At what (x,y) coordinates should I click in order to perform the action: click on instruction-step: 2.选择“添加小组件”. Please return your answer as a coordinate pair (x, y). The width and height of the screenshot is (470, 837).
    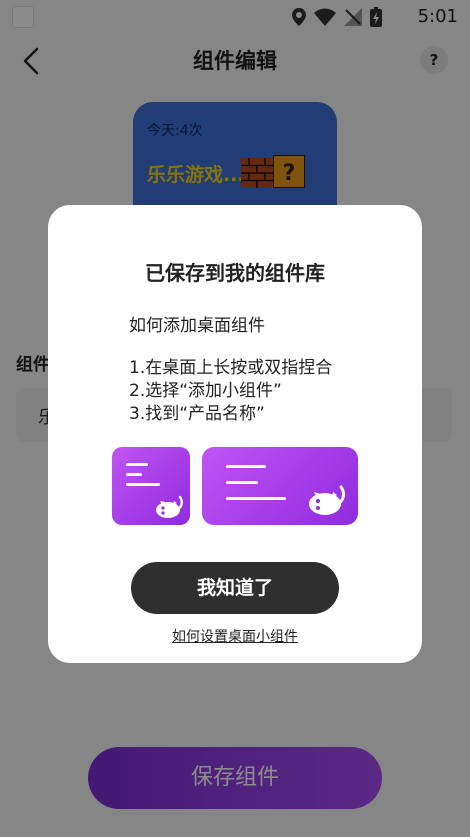
    Looking at the image, I should click on (205, 391).